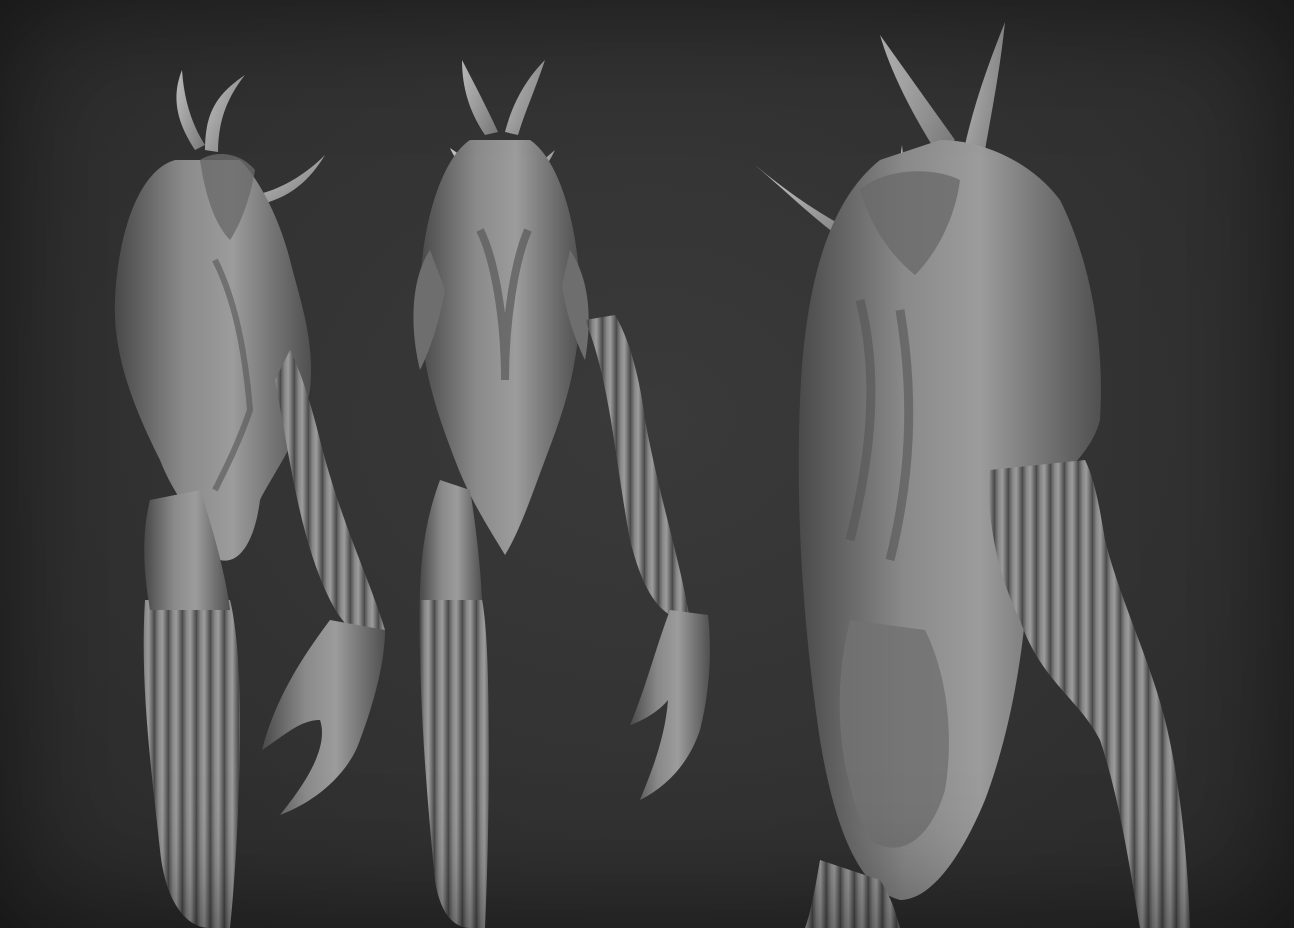 The image size is (1294, 928). I want to click on horn-back-right, so click(985, 86).